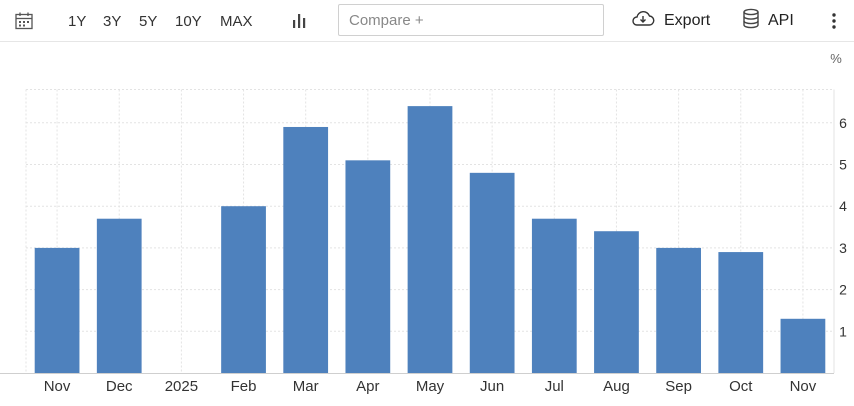 The image size is (854, 406). Describe the element at coordinates (843, 290) in the screenshot. I see `y-tick-label: 2` at that location.